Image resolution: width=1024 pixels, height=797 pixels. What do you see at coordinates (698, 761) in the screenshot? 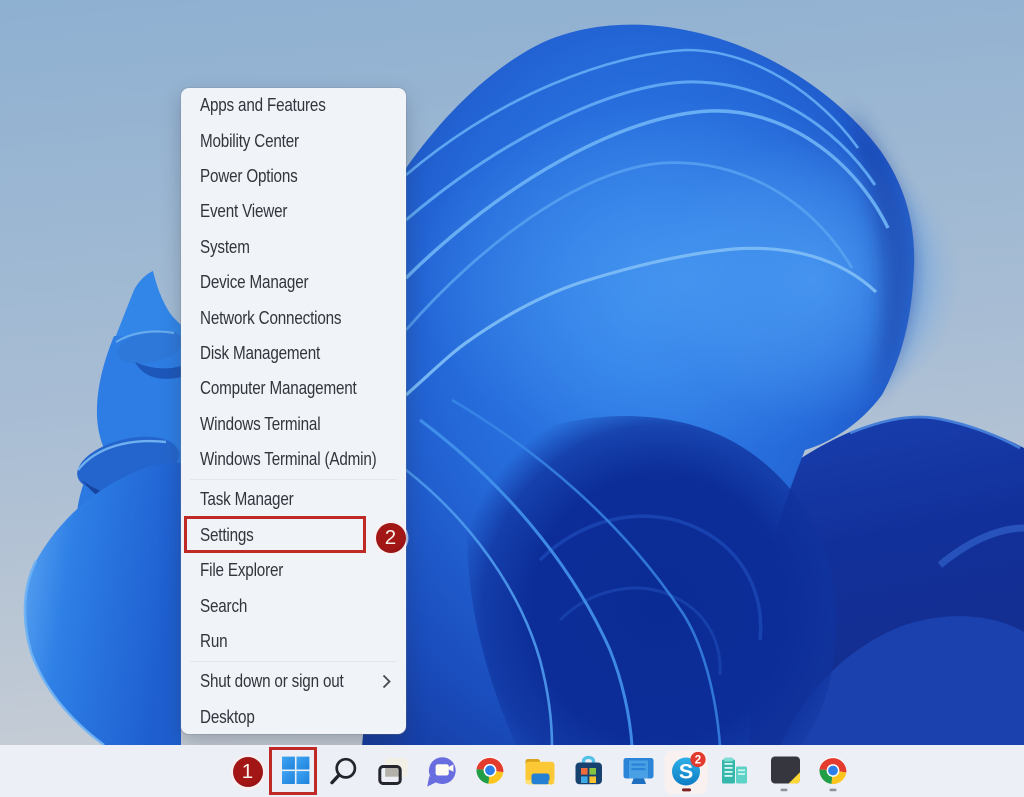
I see `svg-text: 2` at bounding box center [698, 761].